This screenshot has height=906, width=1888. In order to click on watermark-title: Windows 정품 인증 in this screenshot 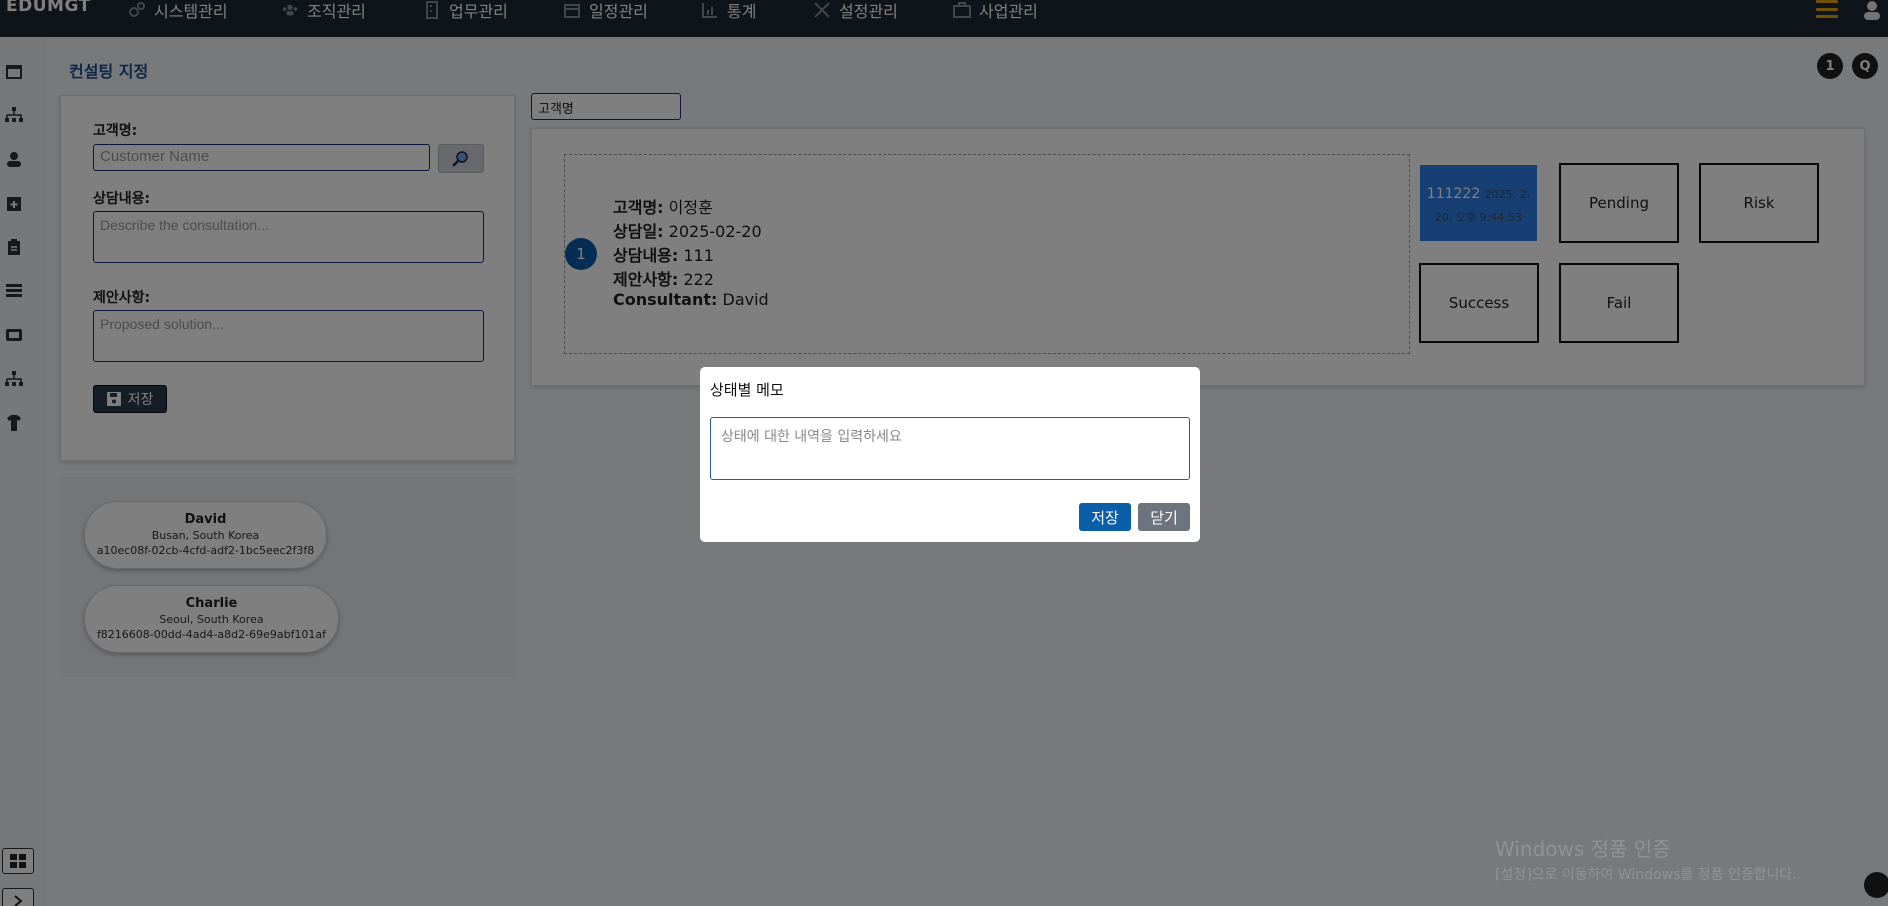, I will do `click(1583, 849)`.